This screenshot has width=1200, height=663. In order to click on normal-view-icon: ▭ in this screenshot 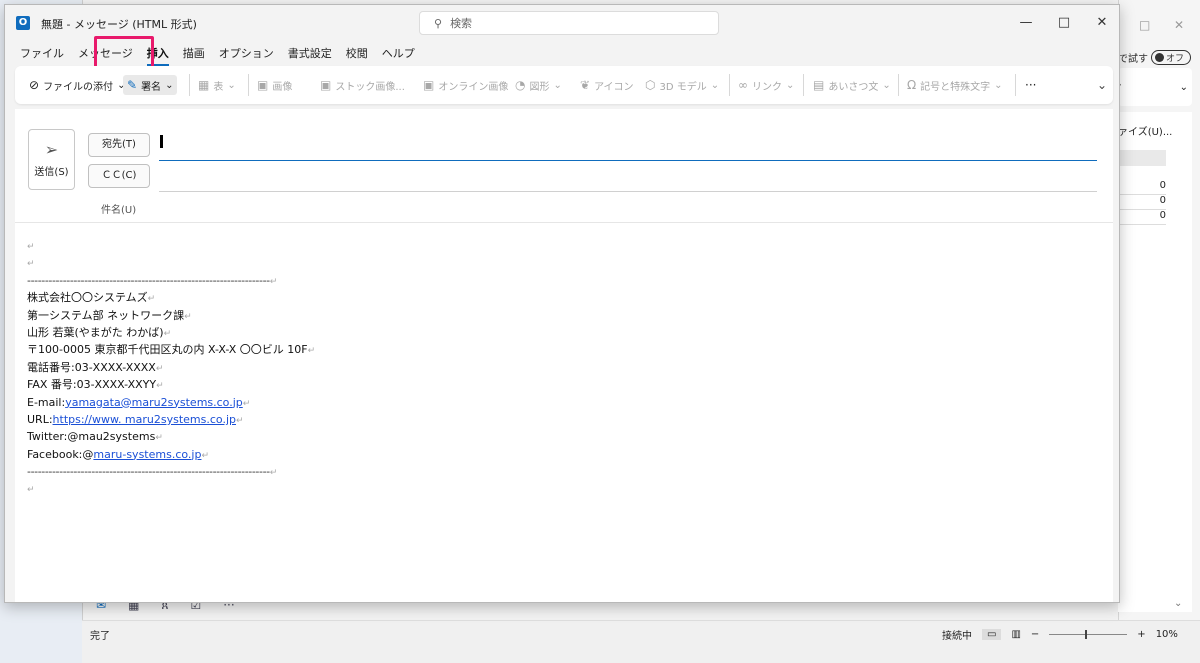, I will do `click(992, 634)`.